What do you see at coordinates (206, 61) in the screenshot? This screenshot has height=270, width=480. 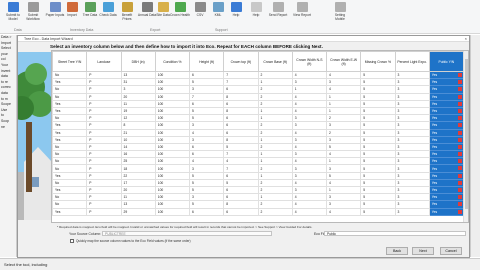 I see `column-header: Height (ft)` at bounding box center [206, 61].